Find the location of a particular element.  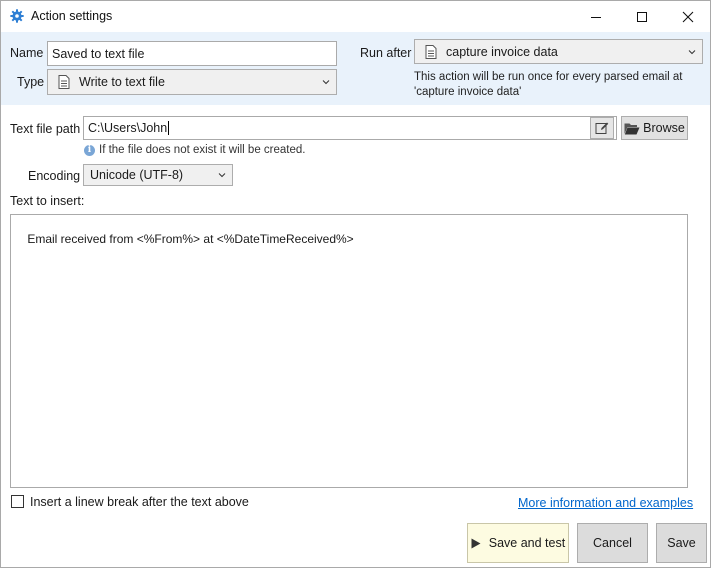

text-file-path-value: C:\Users\John is located at coordinates (128, 128).